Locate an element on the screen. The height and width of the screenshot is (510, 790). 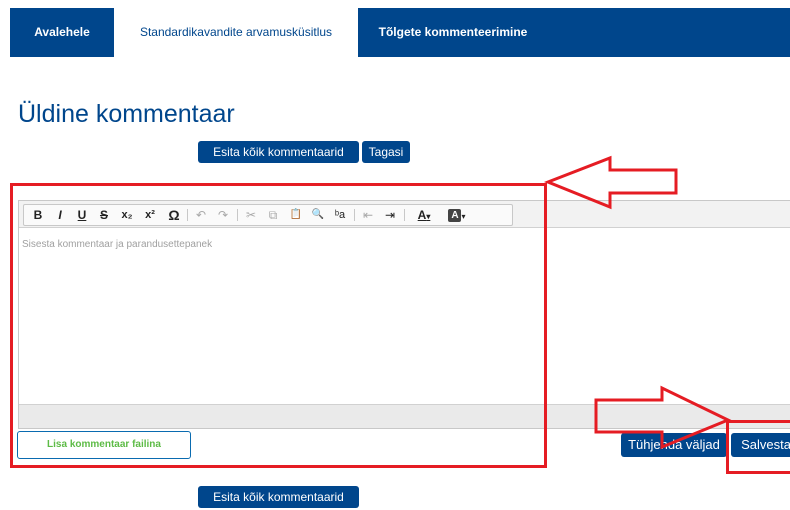
annotation-arrow-editor is located at coordinates (610, 182).